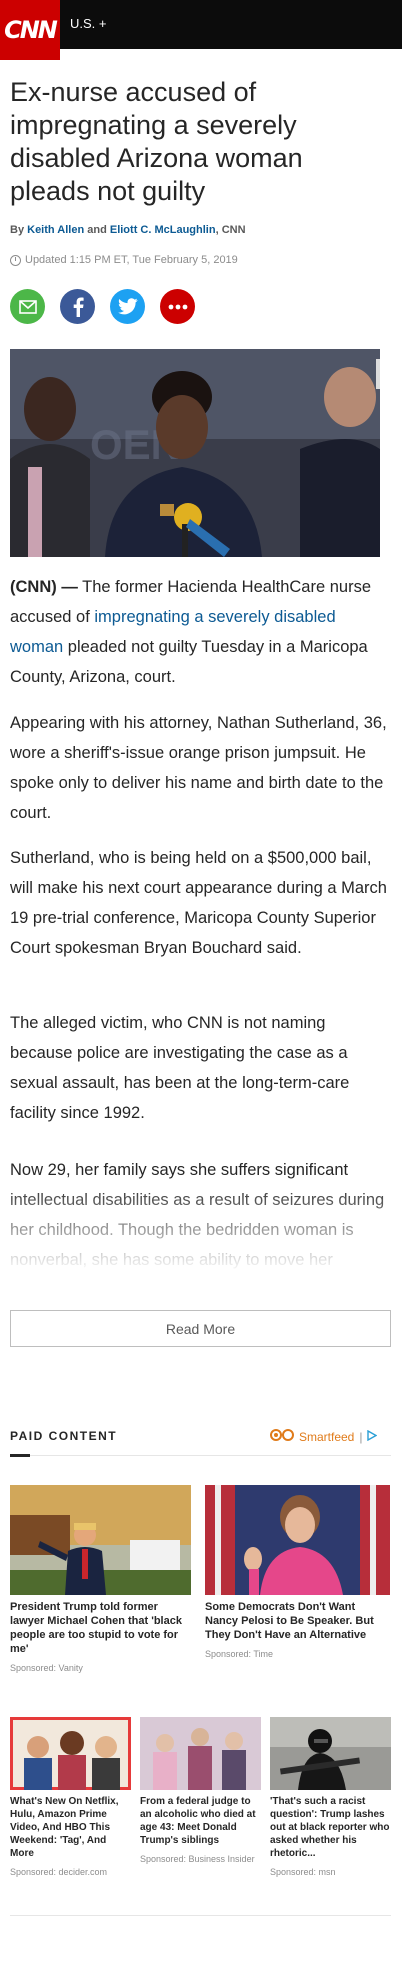  Describe the element at coordinates (17, 230) in the screenshot. I see `byline-prefix: By` at that location.